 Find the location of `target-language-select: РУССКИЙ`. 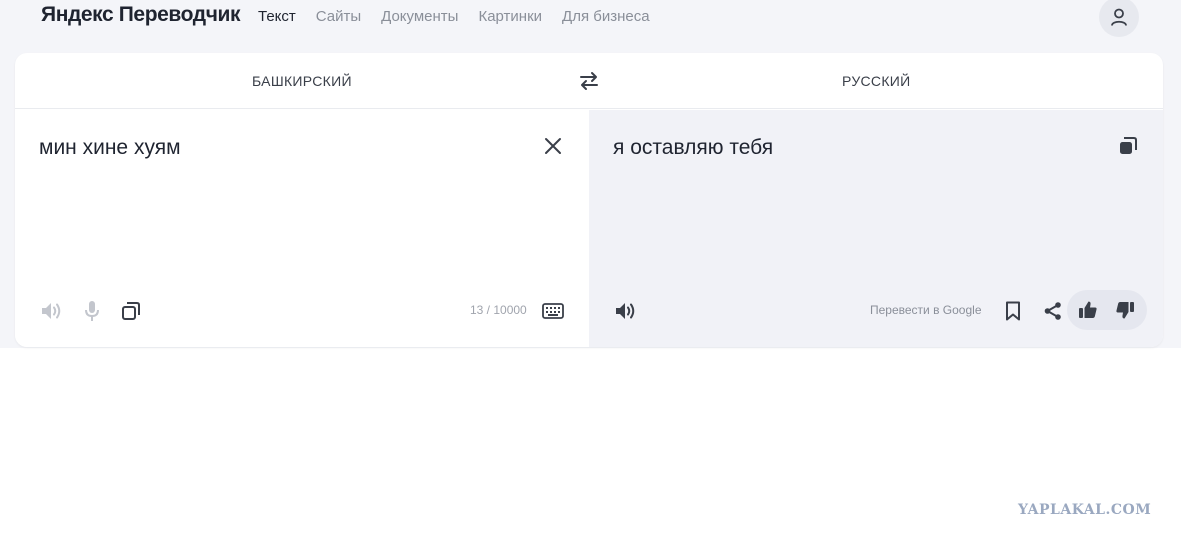

target-language-select: РУССКИЙ is located at coordinates (876, 81).